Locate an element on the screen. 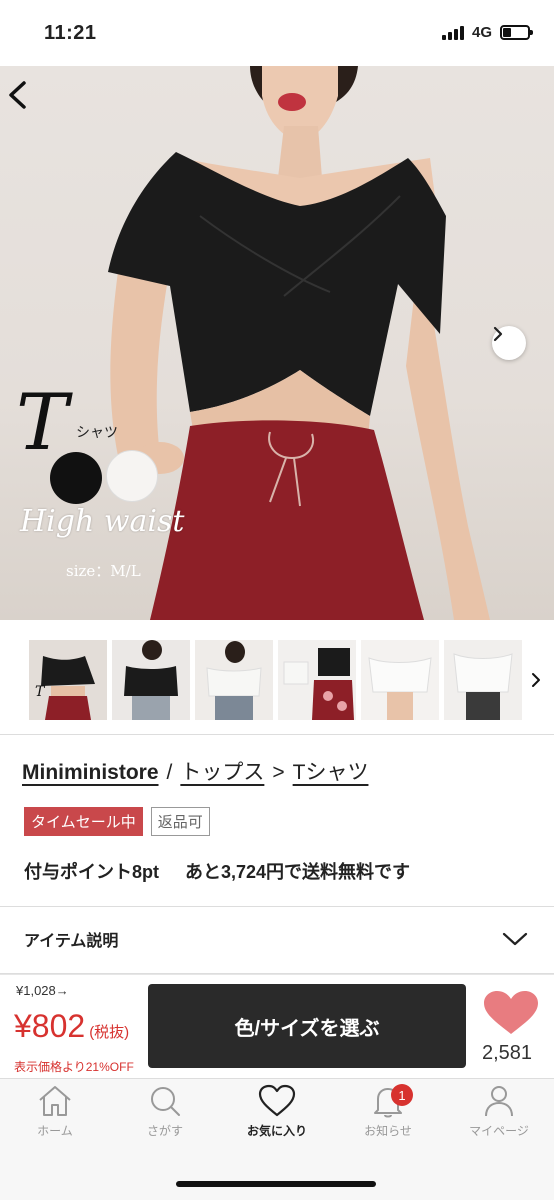 Image resolution: width=554 pixels, height=1200 pixels. search-icon is located at coordinates (165, 1101).